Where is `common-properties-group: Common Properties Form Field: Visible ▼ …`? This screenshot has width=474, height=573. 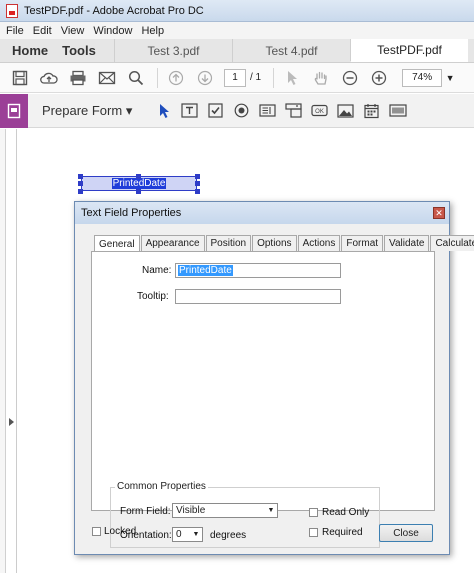
common-properties-group: Common Properties Form Field: Visible ▼ … is located at coordinates (245, 514).